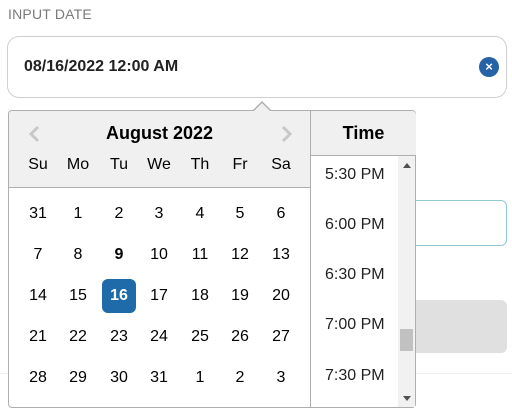  I want to click on time-option: 5:30 PM, so click(355, 175).